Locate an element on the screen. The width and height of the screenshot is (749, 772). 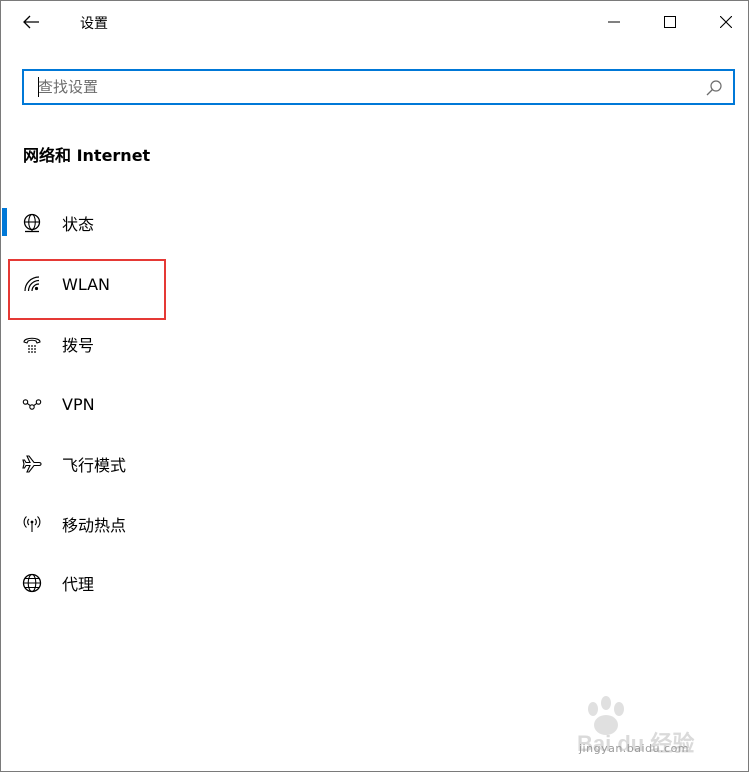
globe-status-icon is located at coordinates (32, 223).